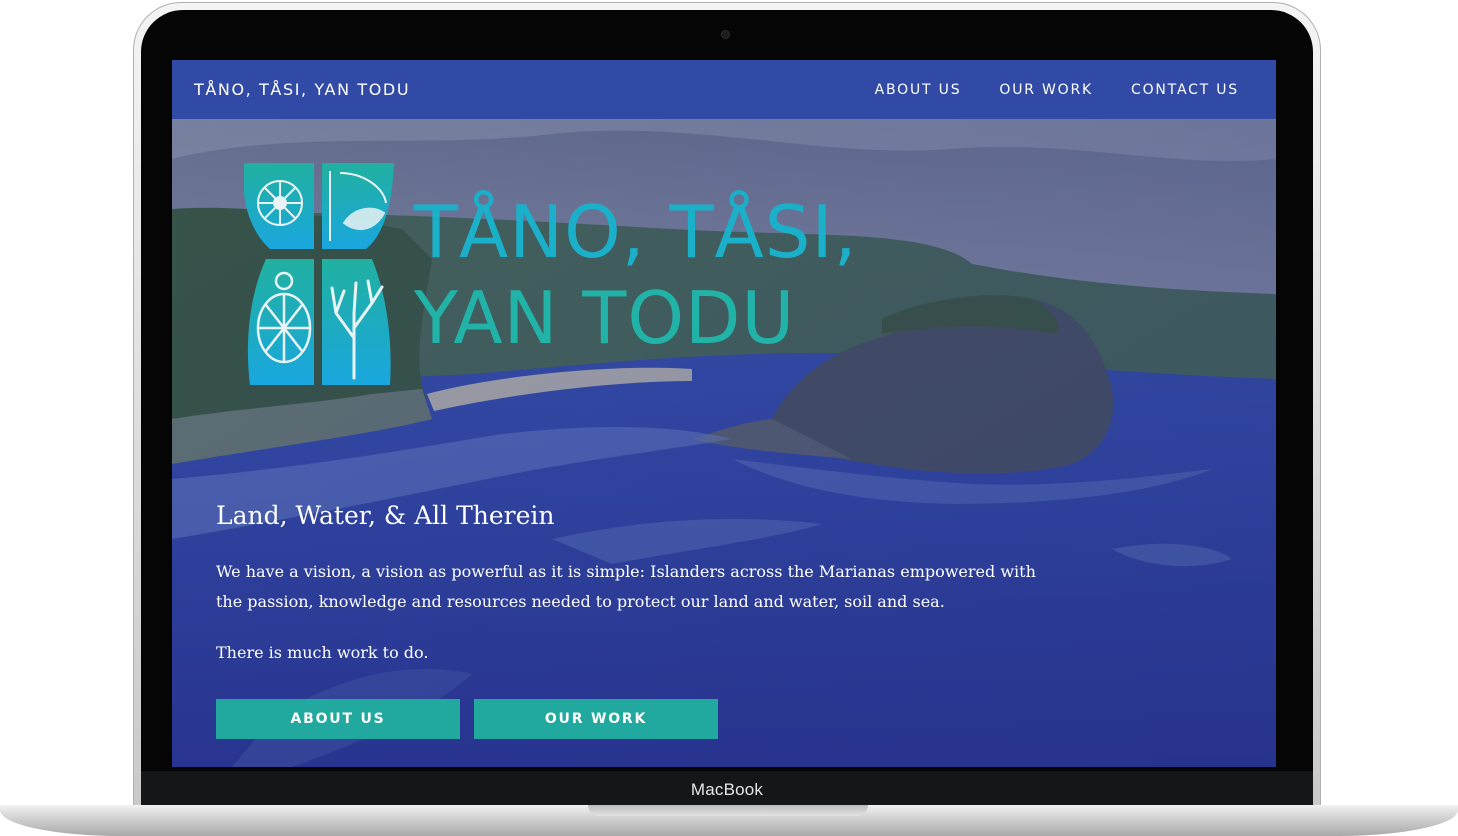  I want to click on coral-icon, so click(356, 322).